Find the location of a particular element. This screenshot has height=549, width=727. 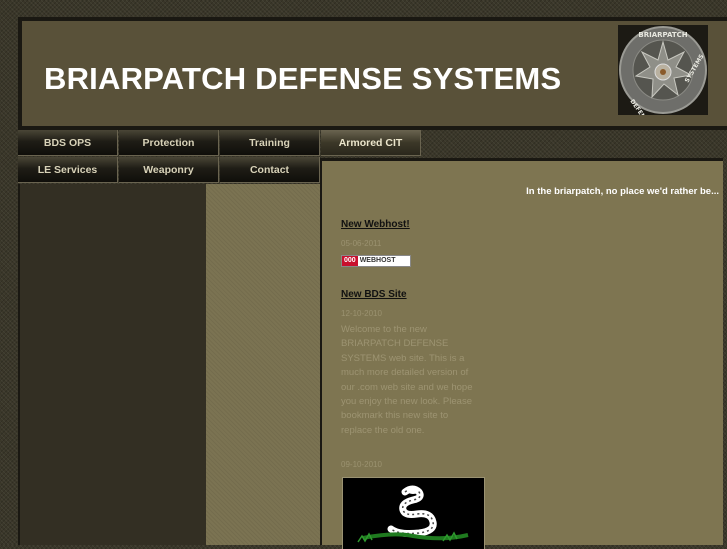

briarpatch-logo-icon: BRIARPATCH DEFENSE SYSTEMS is located at coordinates (663, 70).